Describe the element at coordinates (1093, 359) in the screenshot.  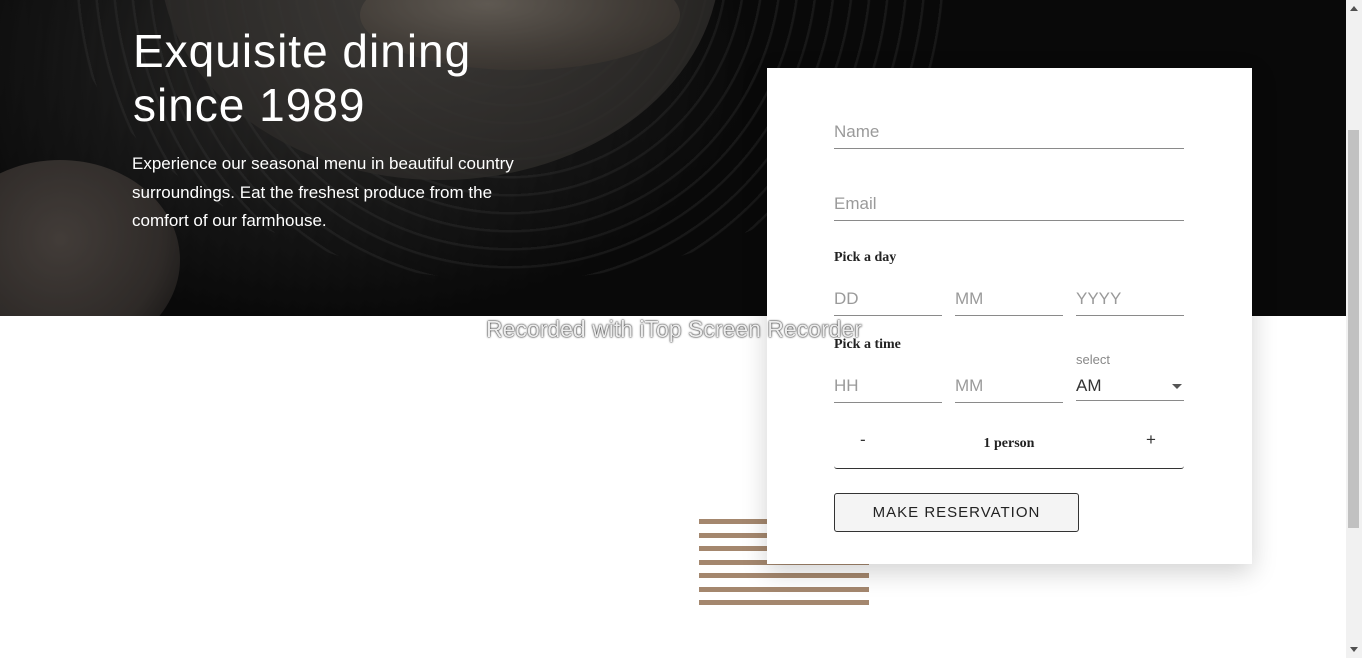
I see `select-hint: select` at that location.